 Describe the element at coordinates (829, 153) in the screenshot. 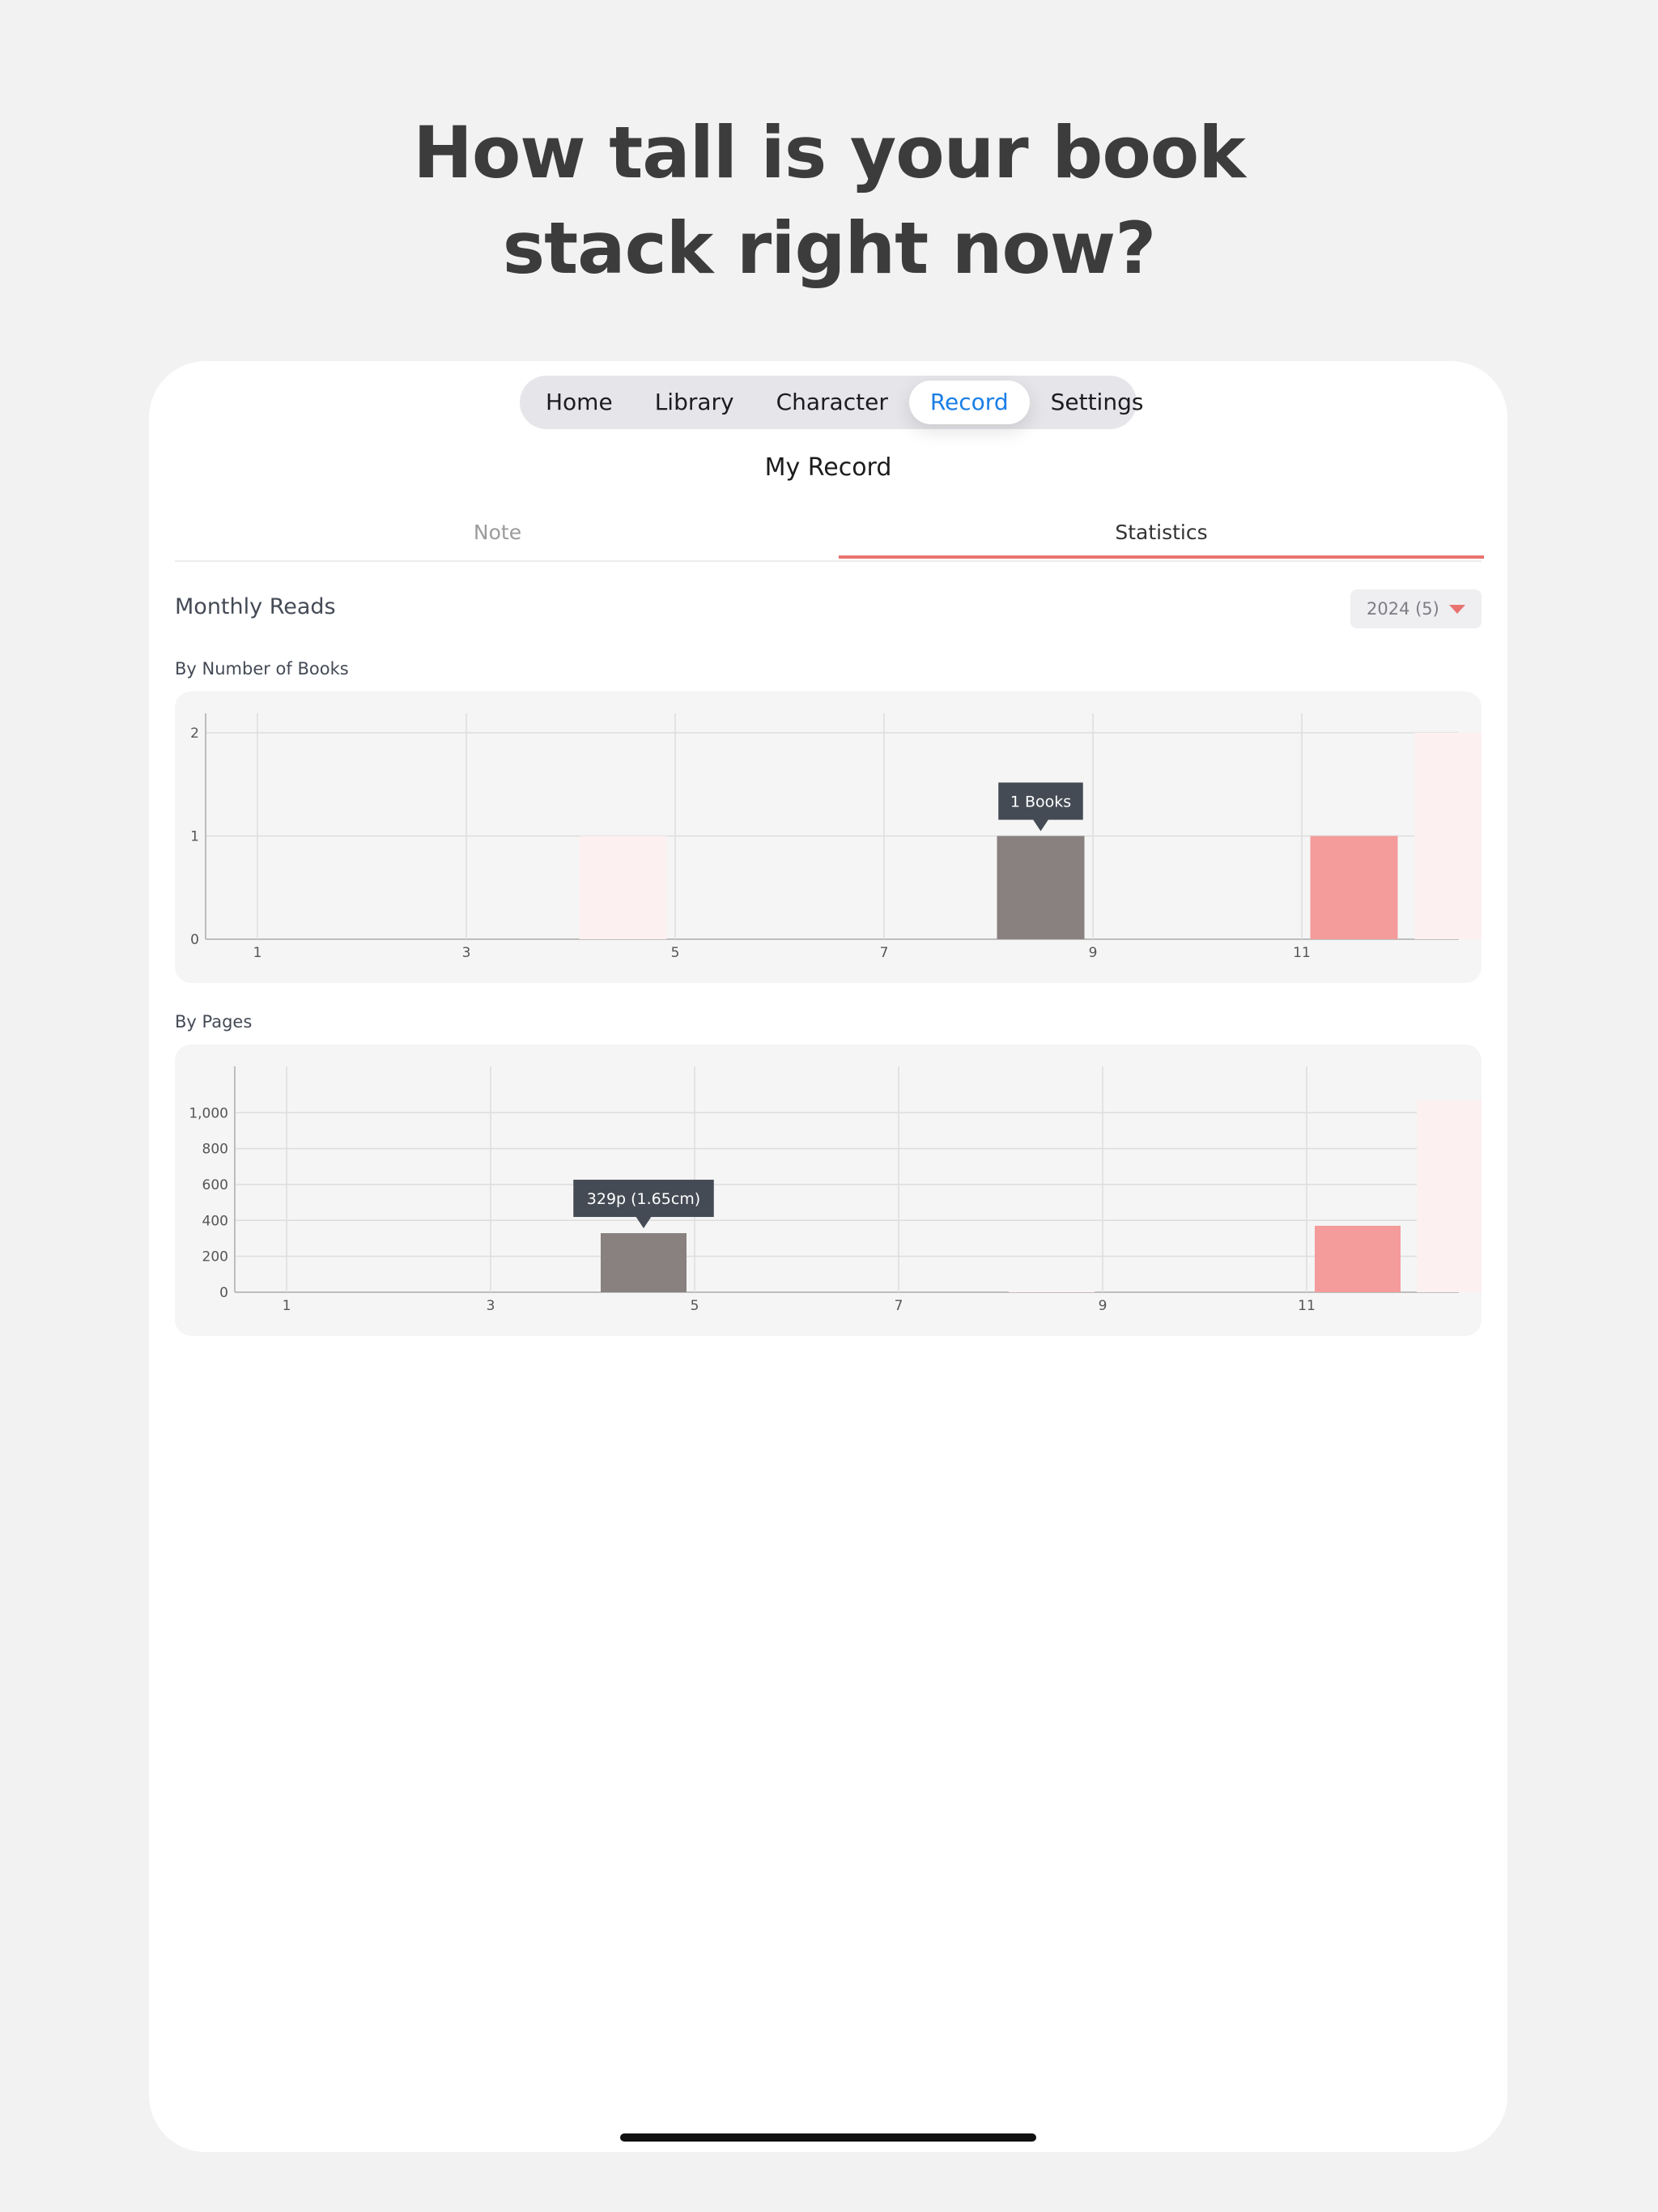

I see `headline-line-1: How tall is your book` at that location.